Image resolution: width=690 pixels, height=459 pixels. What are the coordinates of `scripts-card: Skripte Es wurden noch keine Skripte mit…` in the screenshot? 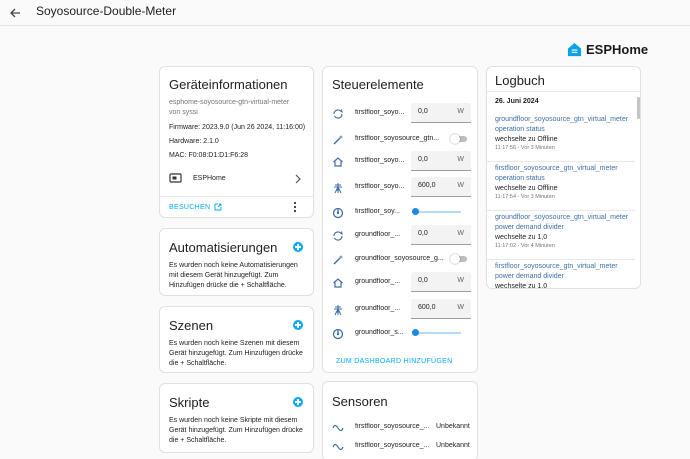 It's located at (236, 418).